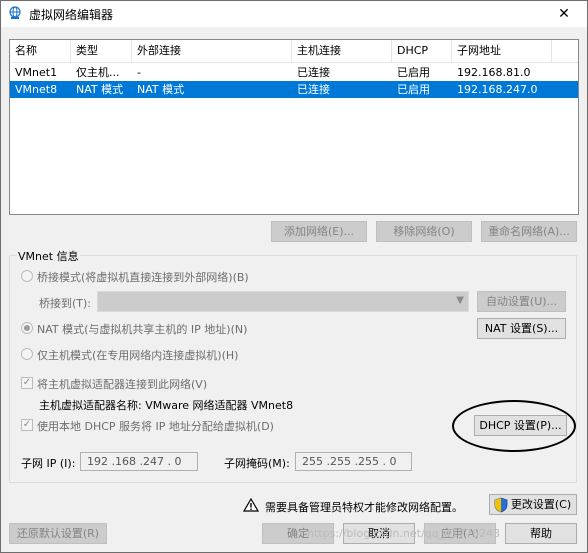  I want to click on nat-mode-radio, so click(27, 328).